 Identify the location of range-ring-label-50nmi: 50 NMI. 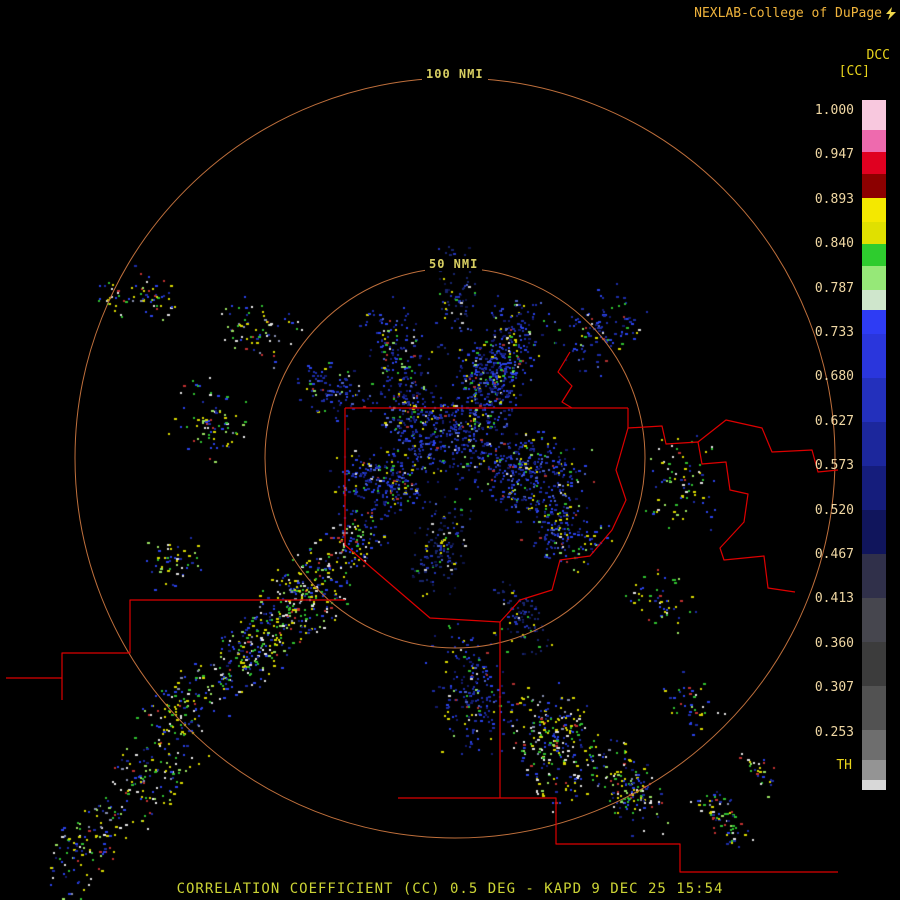
(454, 264).